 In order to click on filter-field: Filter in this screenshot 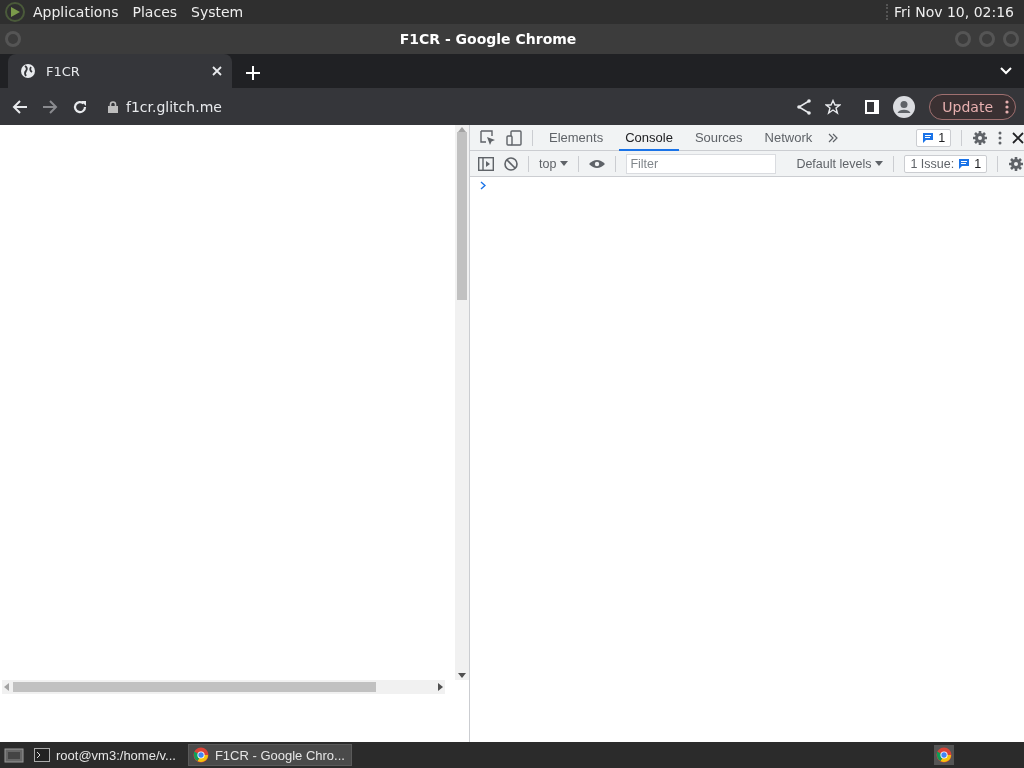, I will do `click(701, 163)`.